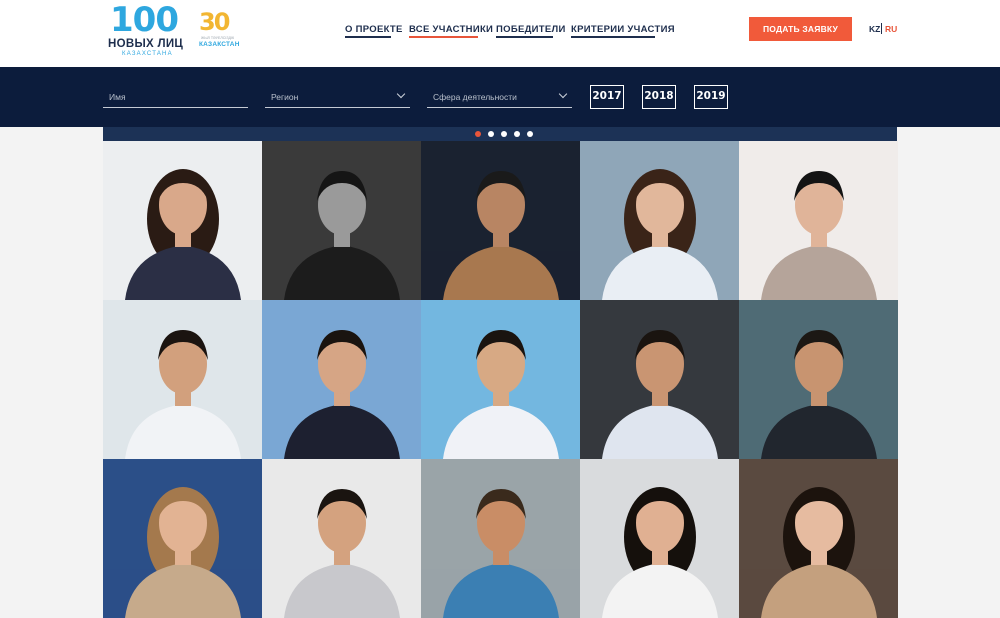  Describe the element at coordinates (531, 29) in the screenshot. I see `nav-winners: ПОБЕДИТЕЛИ` at that location.